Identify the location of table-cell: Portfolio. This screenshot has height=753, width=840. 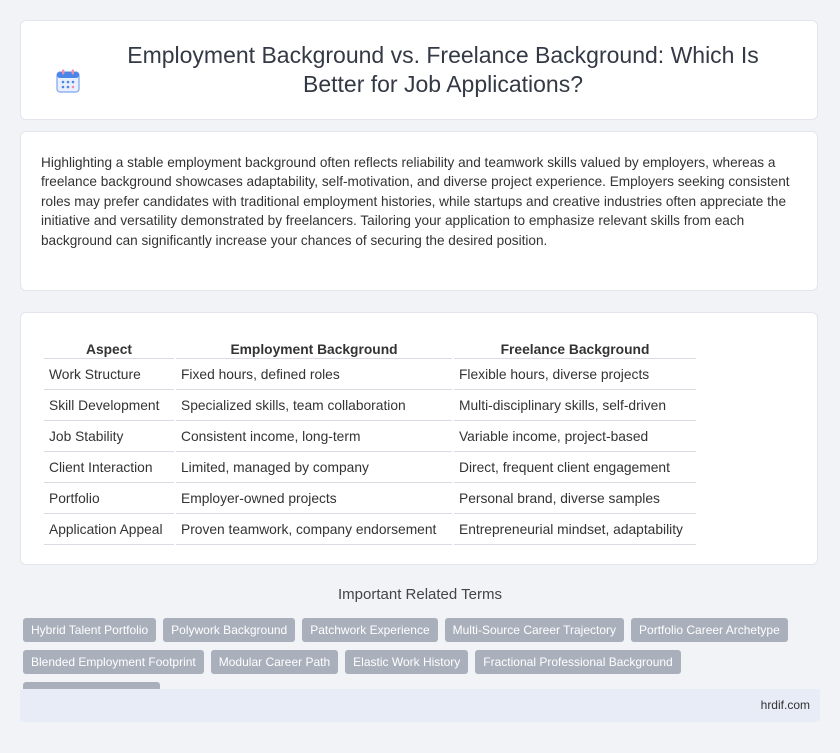
(109, 498).